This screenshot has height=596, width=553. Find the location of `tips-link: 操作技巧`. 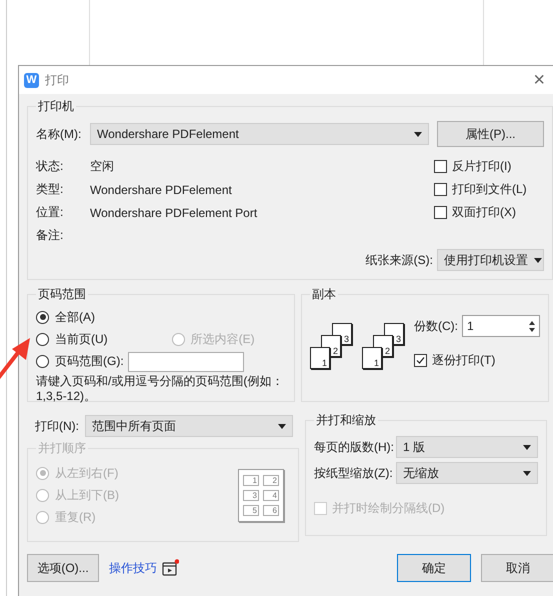

tips-link: 操作技巧 is located at coordinates (133, 568).